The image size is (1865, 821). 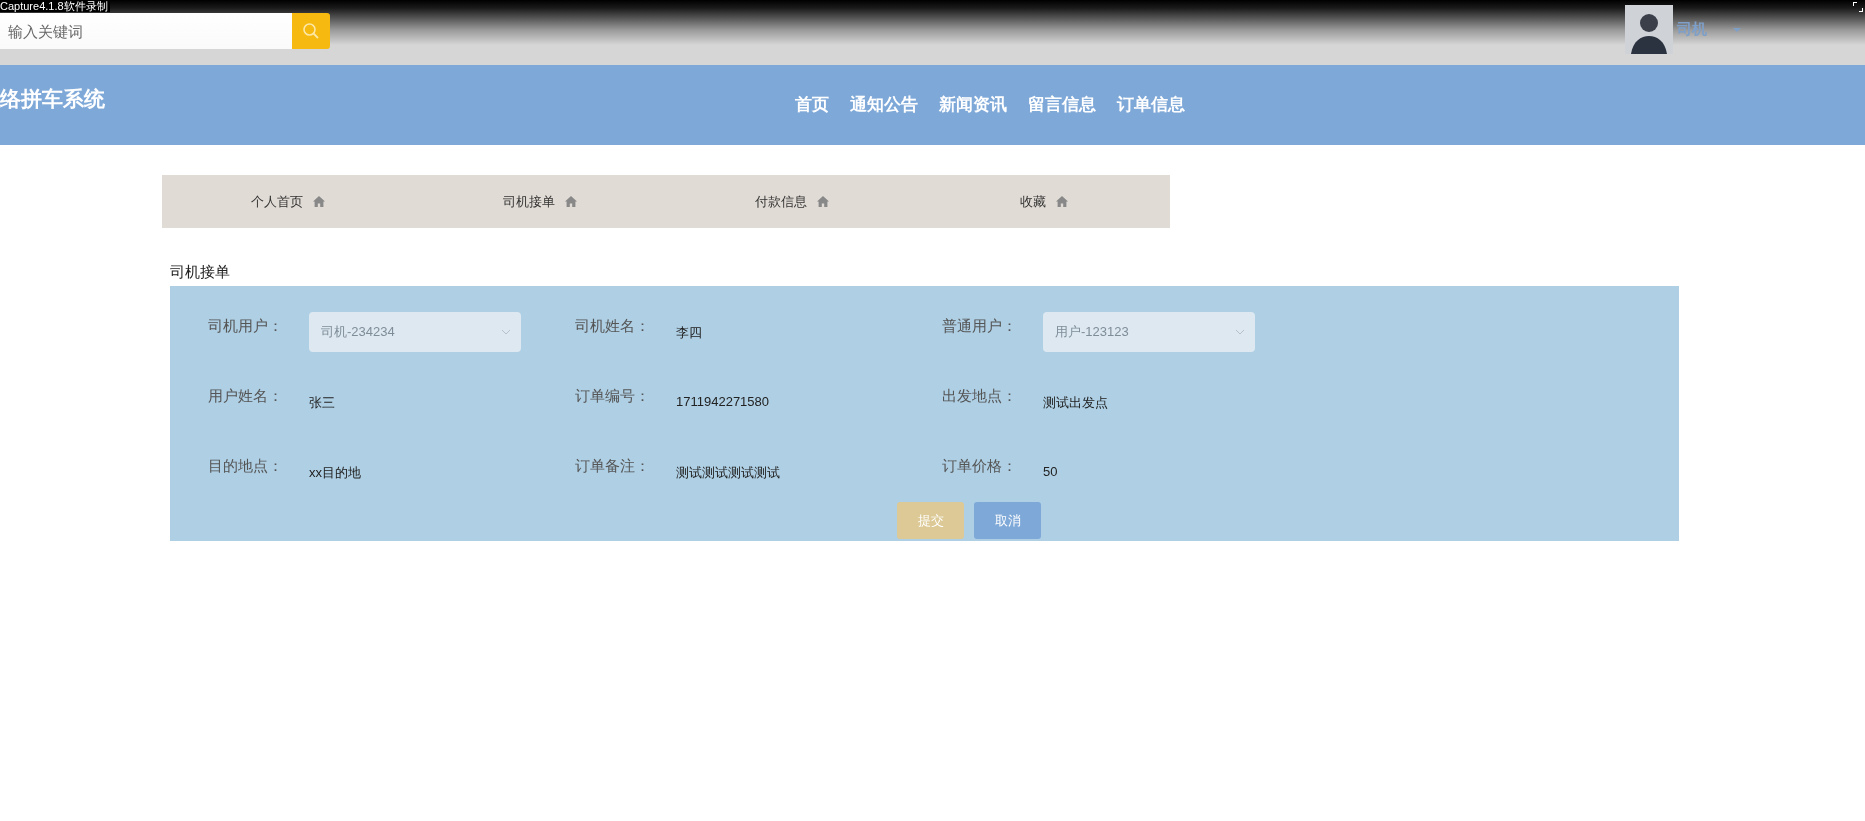 What do you see at coordinates (311, 31) in the screenshot?
I see `search-icon` at bounding box center [311, 31].